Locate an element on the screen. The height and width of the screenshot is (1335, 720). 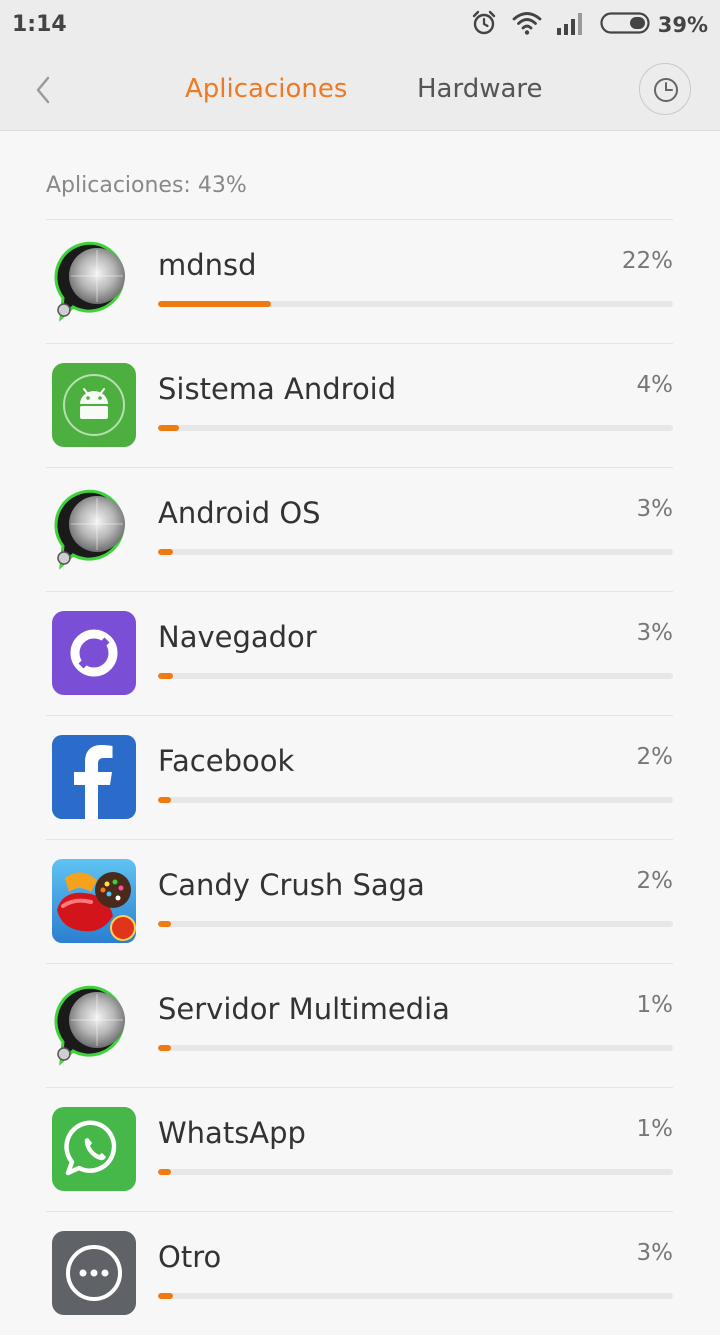
app-percent: 4% is located at coordinates (655, 385).